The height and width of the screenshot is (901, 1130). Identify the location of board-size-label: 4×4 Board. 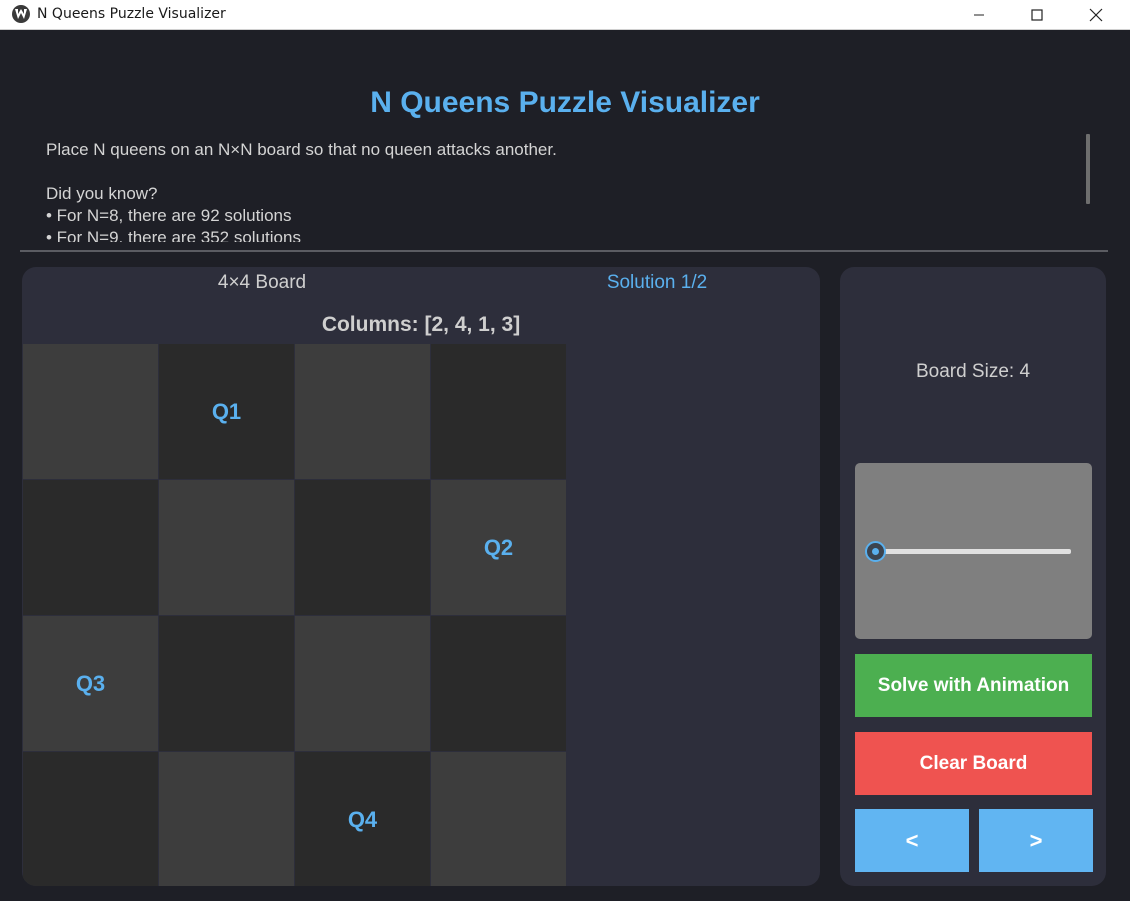
(262, 282).